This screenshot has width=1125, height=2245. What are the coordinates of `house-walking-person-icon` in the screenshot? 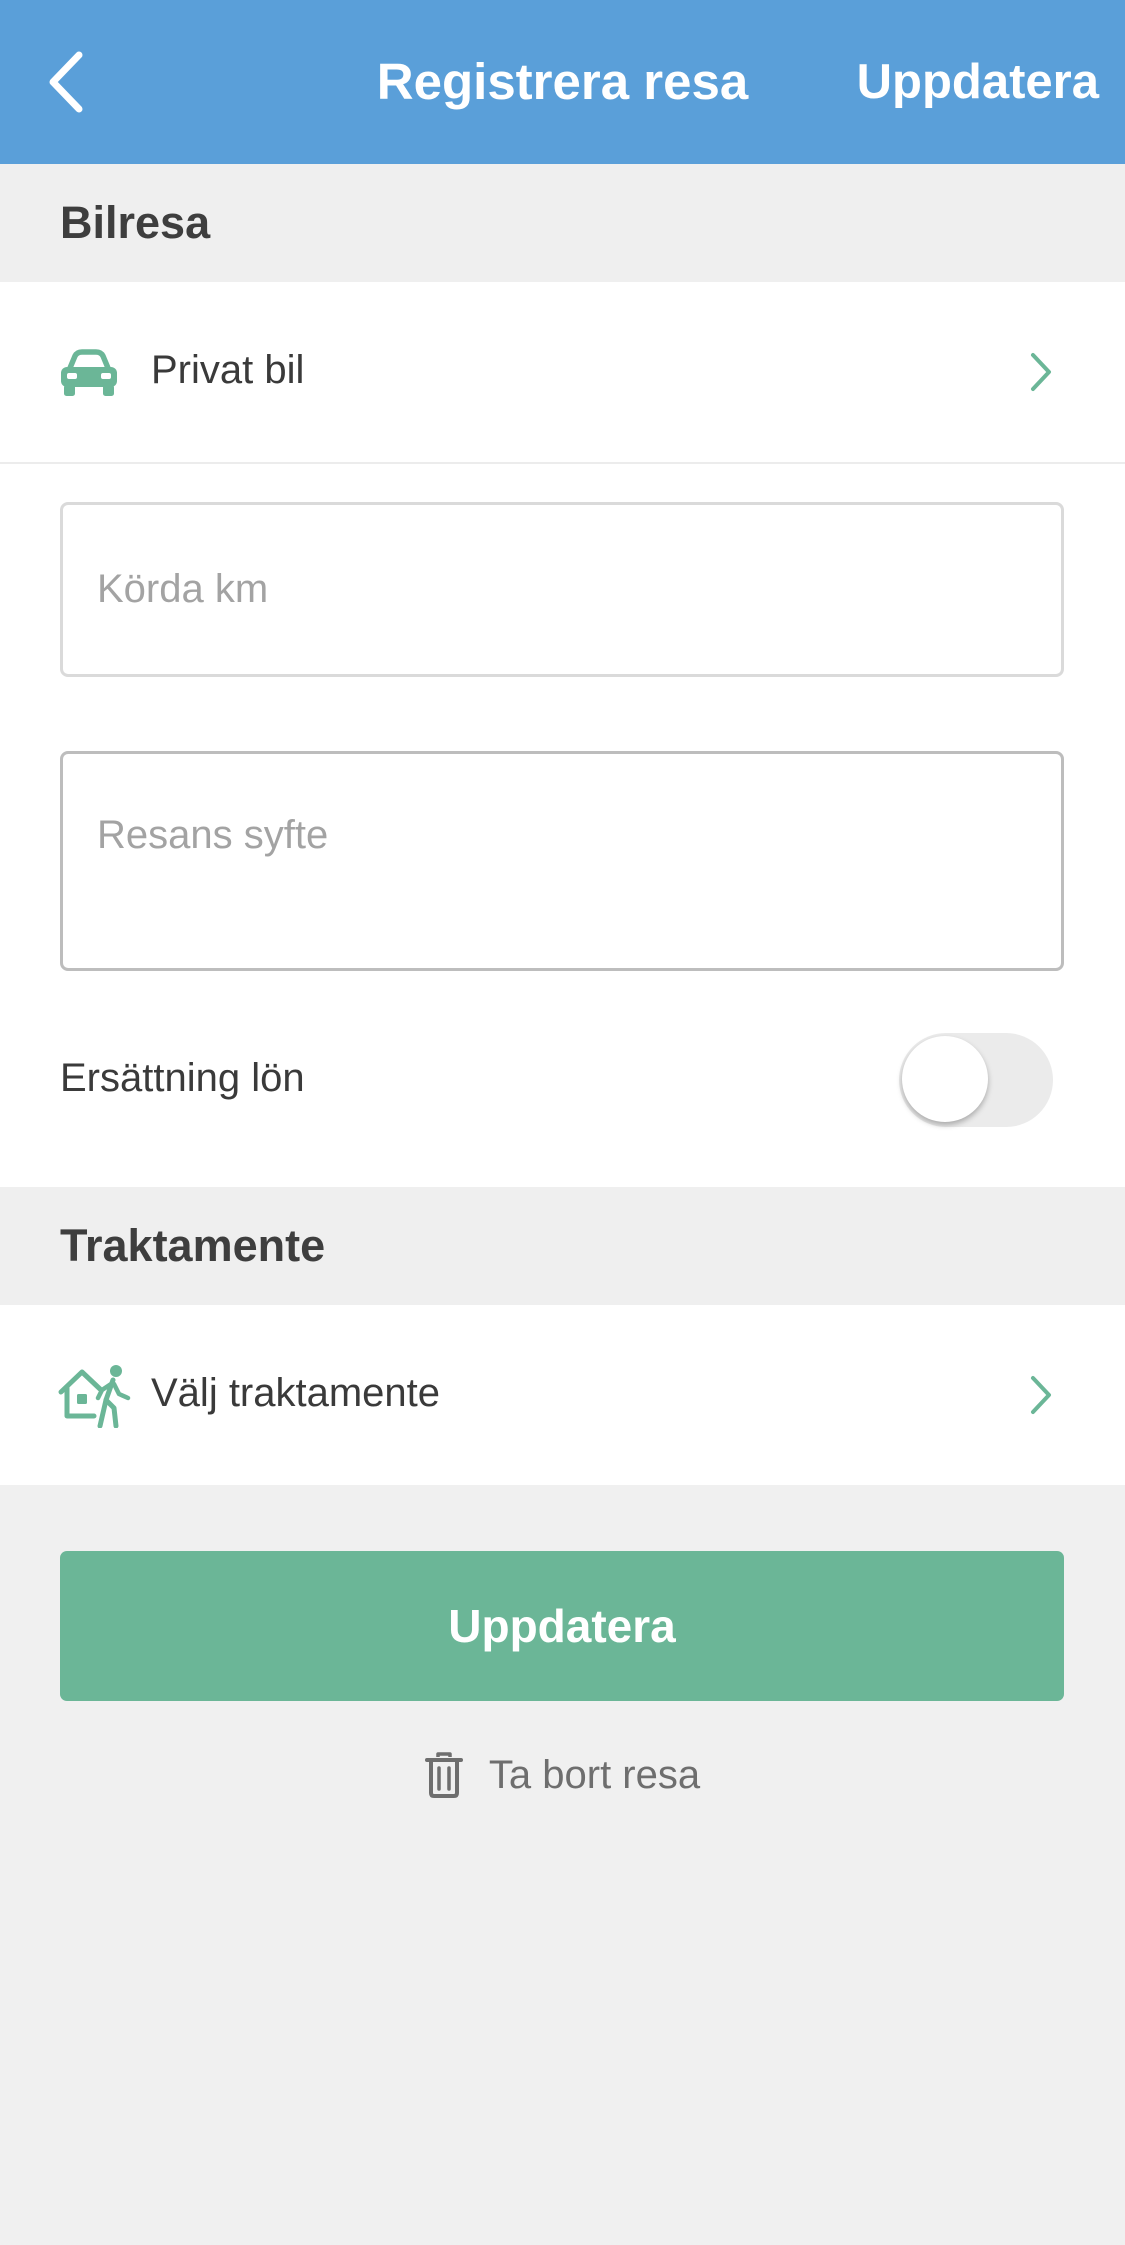 It's located at (96, 1396).